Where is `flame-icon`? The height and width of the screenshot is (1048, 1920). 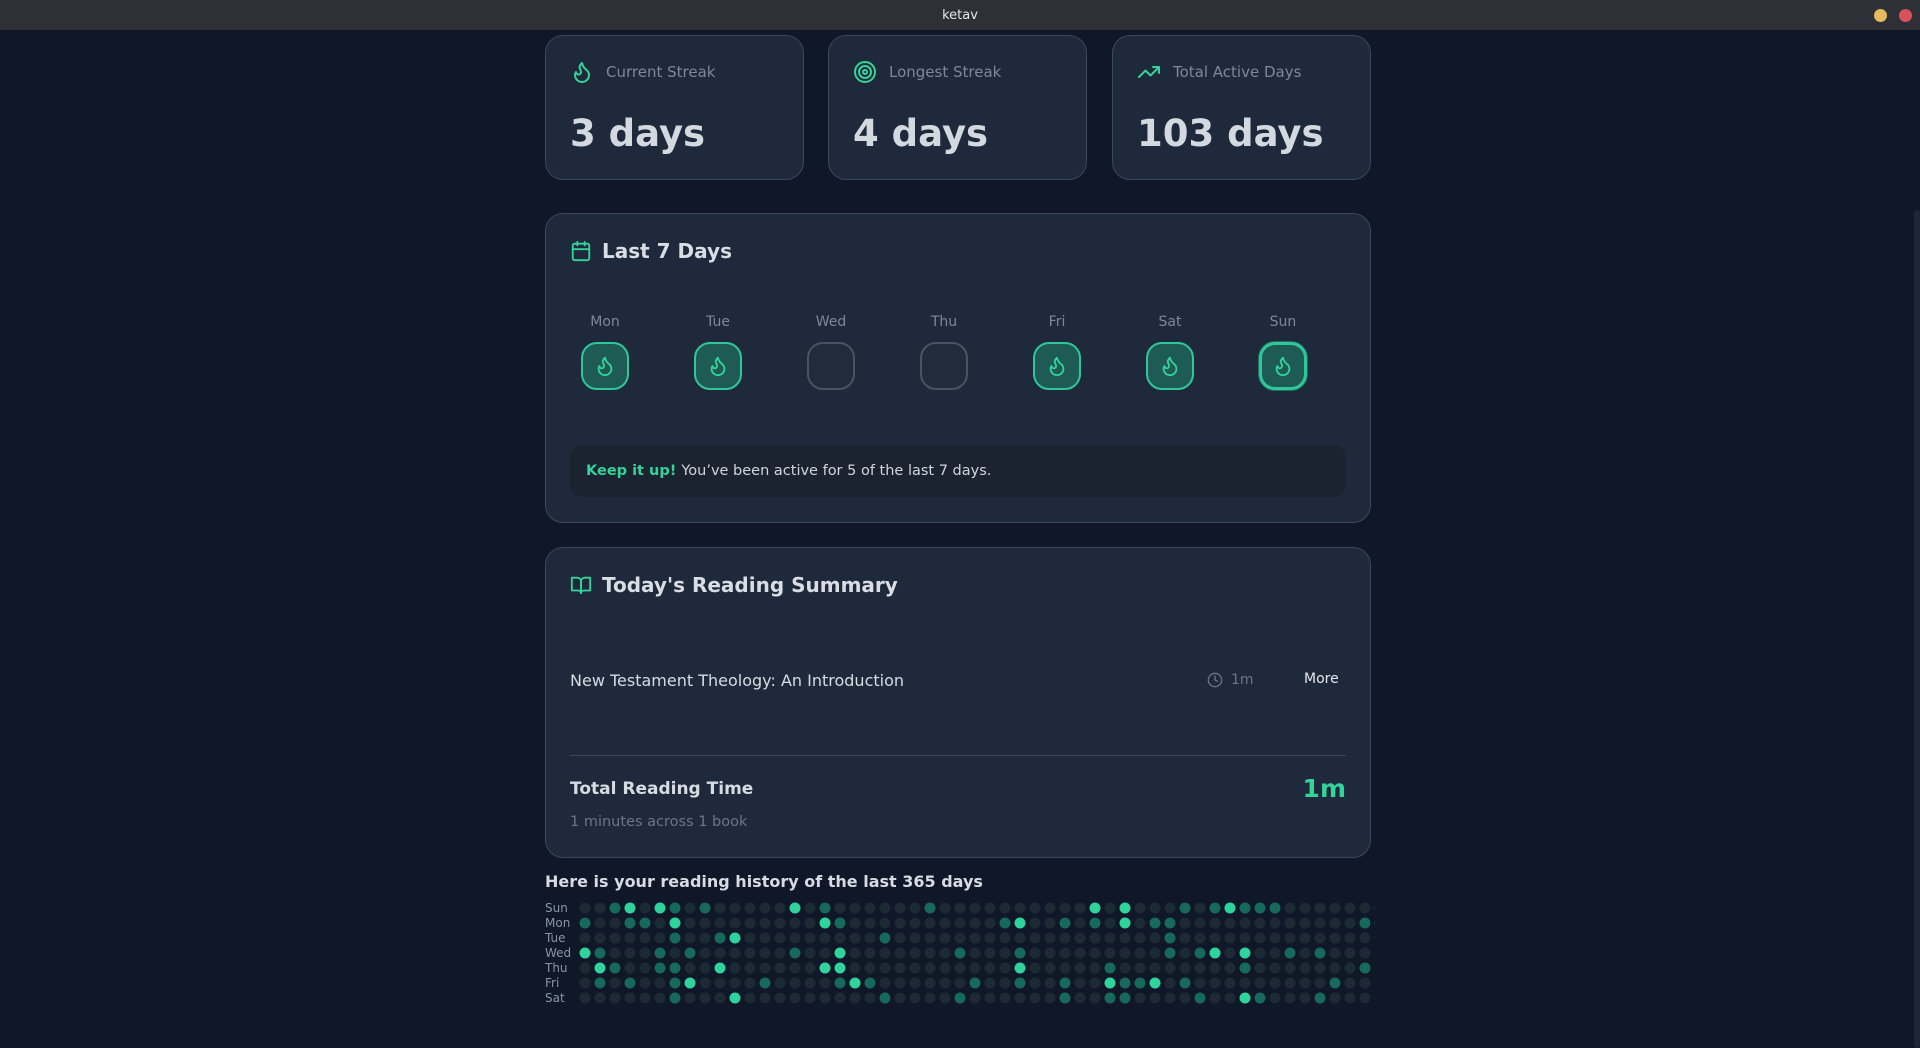 flame-icon is located at coordinates (1057, 366).